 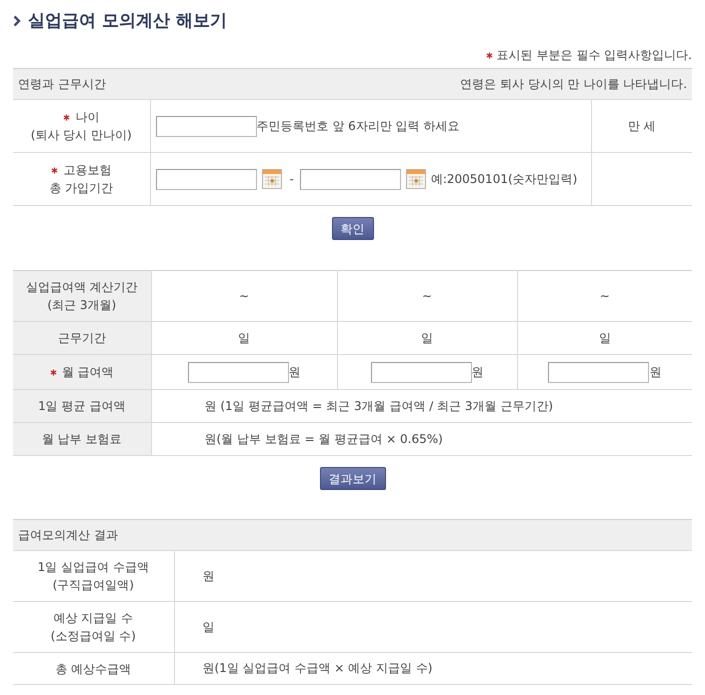 I want to click on input-hint: 주민등록번호 앞 6자리만 입력 하세요, so click(x=358, y=126).